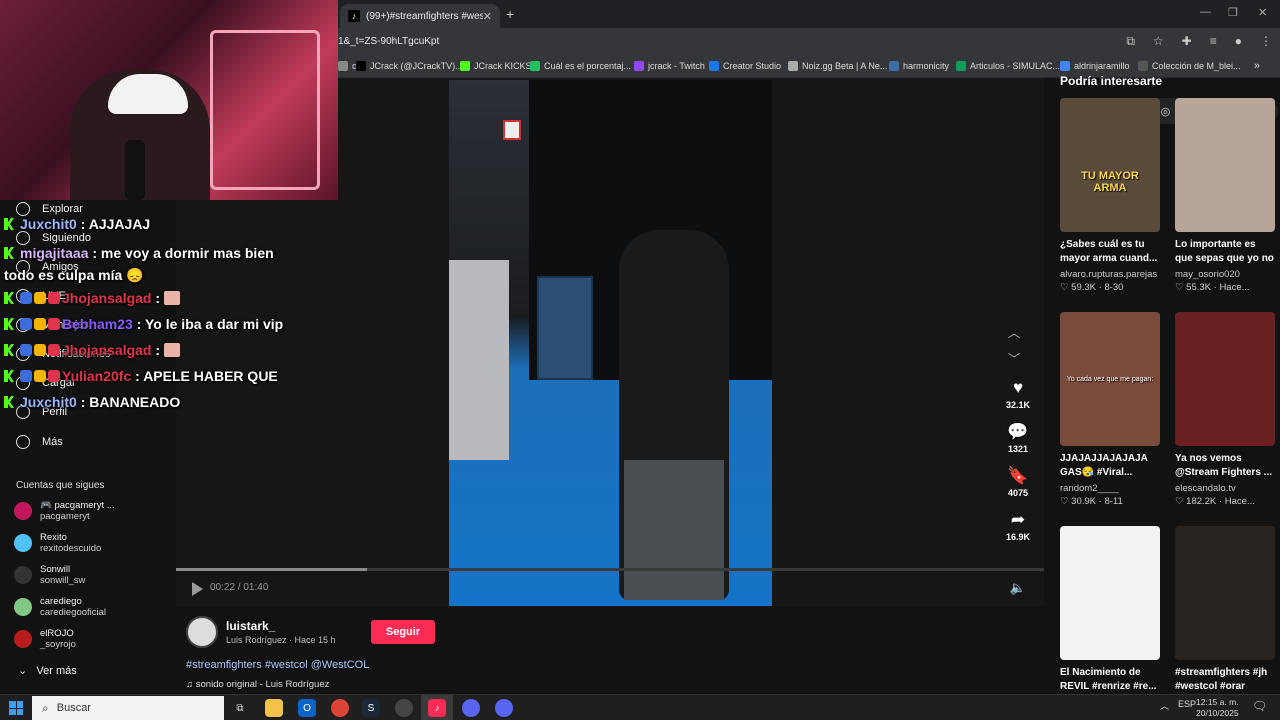  I want to click on save-button: 🔖 4075, so click(1018, 482).